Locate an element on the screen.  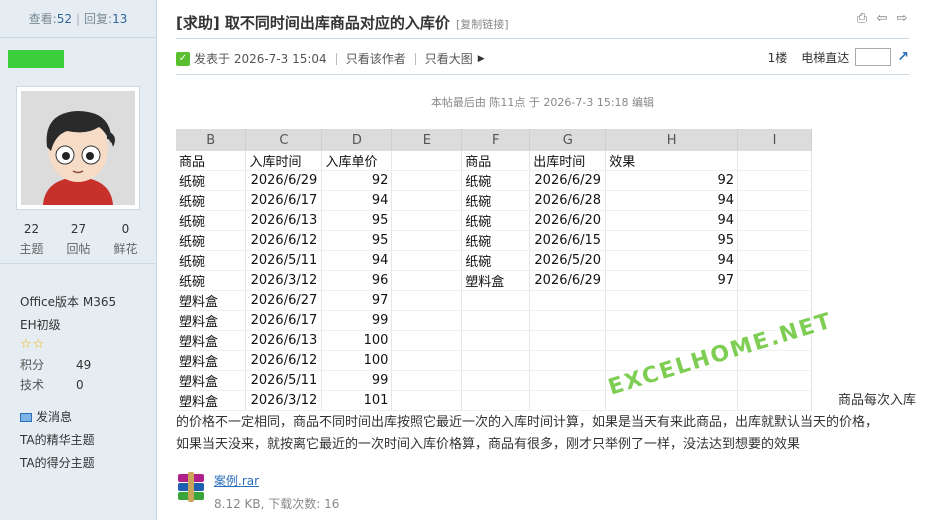
copy-link: [复制链接] is located at coordinates (482, 24).